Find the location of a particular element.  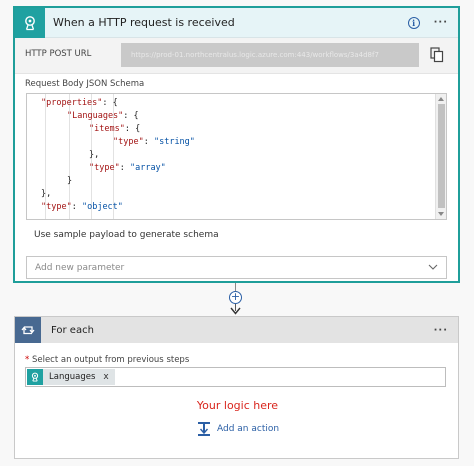

token-label: Languages is located at coordinates (72, 377).